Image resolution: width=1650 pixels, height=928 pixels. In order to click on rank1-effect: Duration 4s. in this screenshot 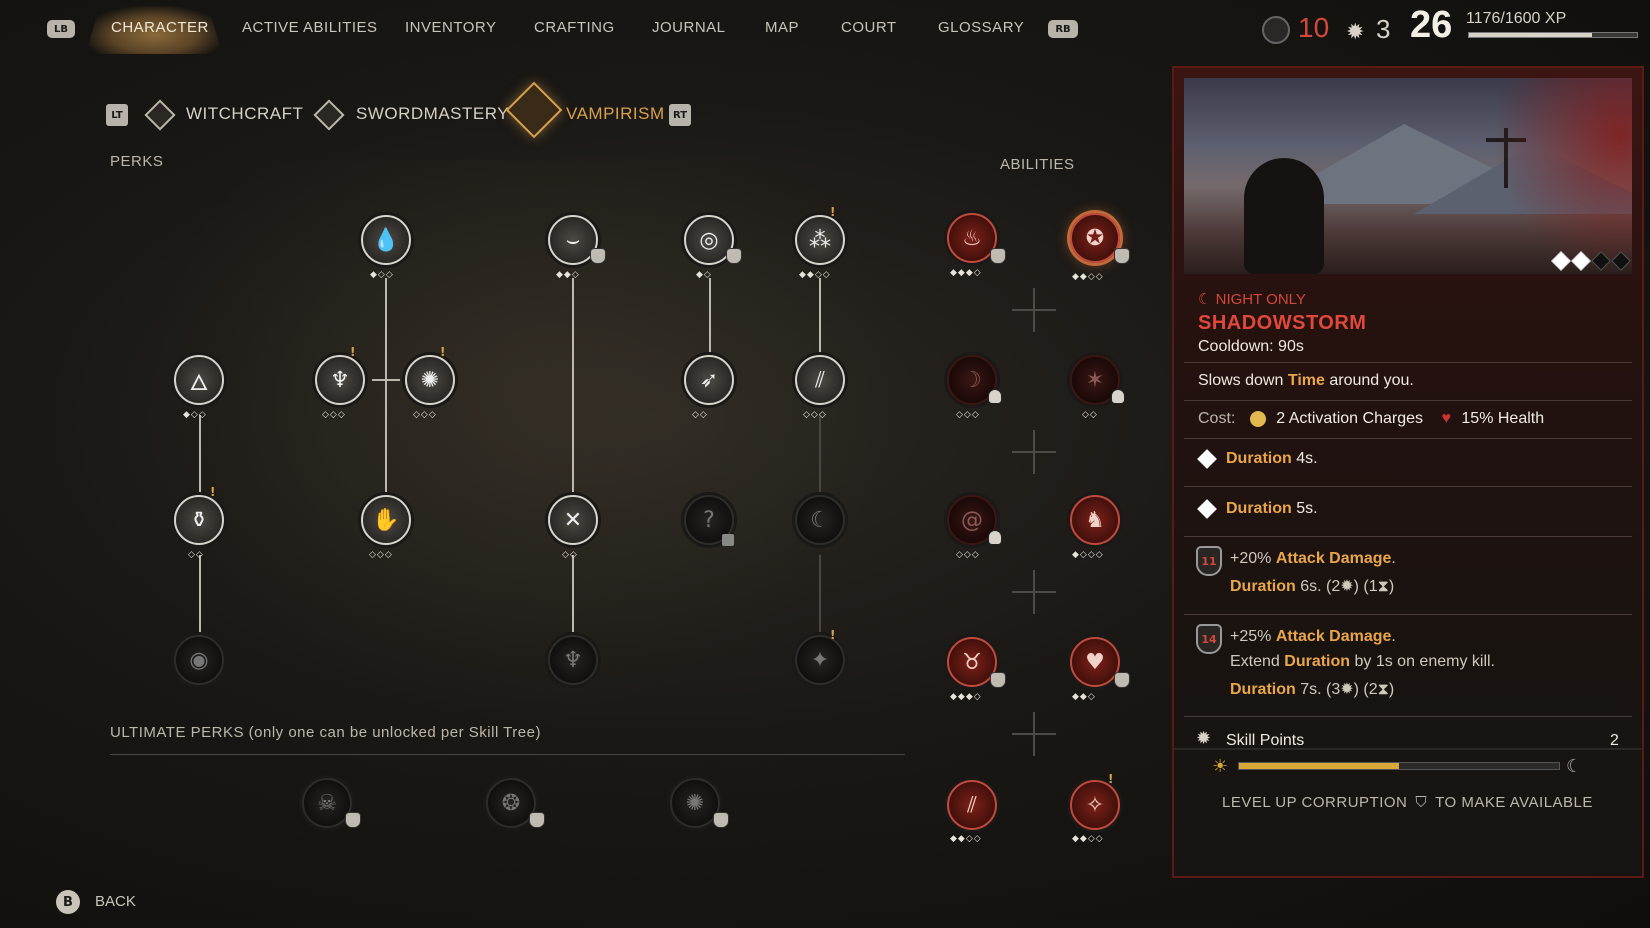, I will do `click(1257, 458)`.